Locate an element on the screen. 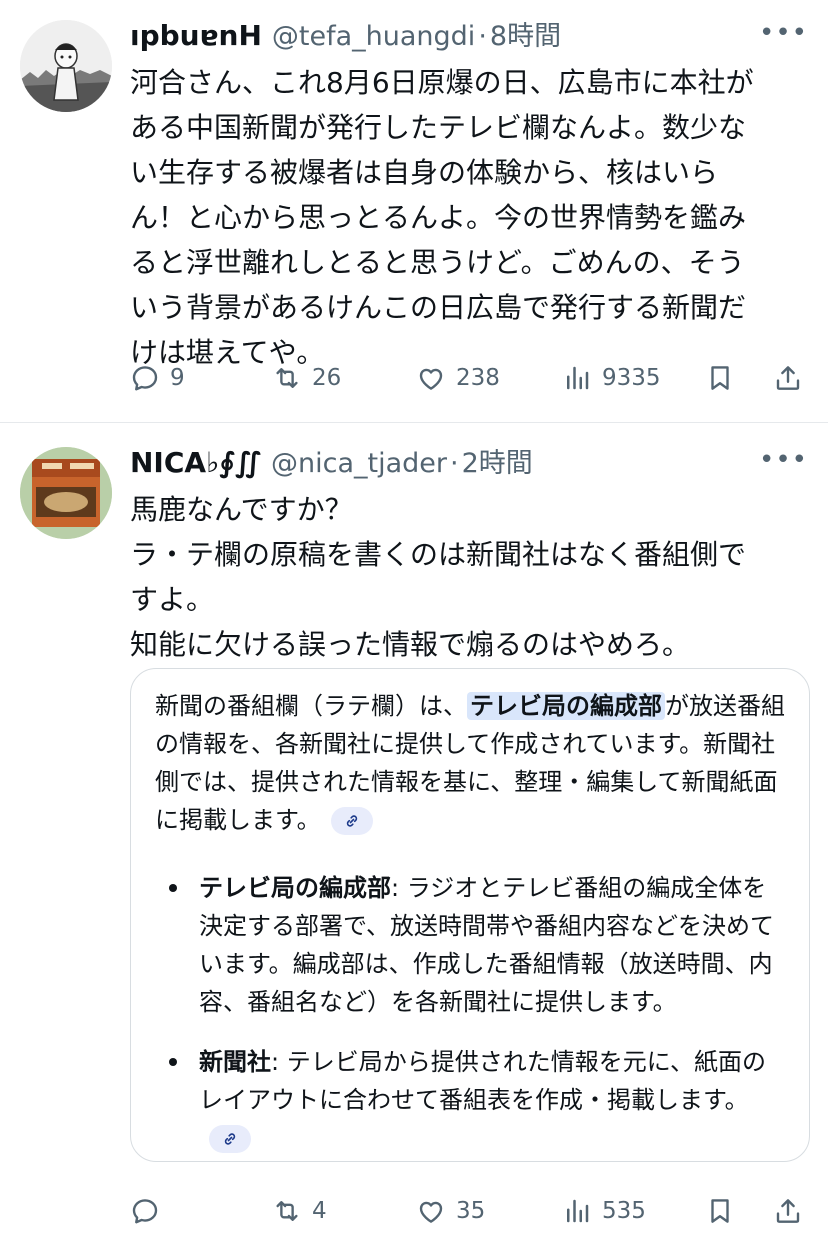  retweet-count: 26 is located at coordinates (327, 378).